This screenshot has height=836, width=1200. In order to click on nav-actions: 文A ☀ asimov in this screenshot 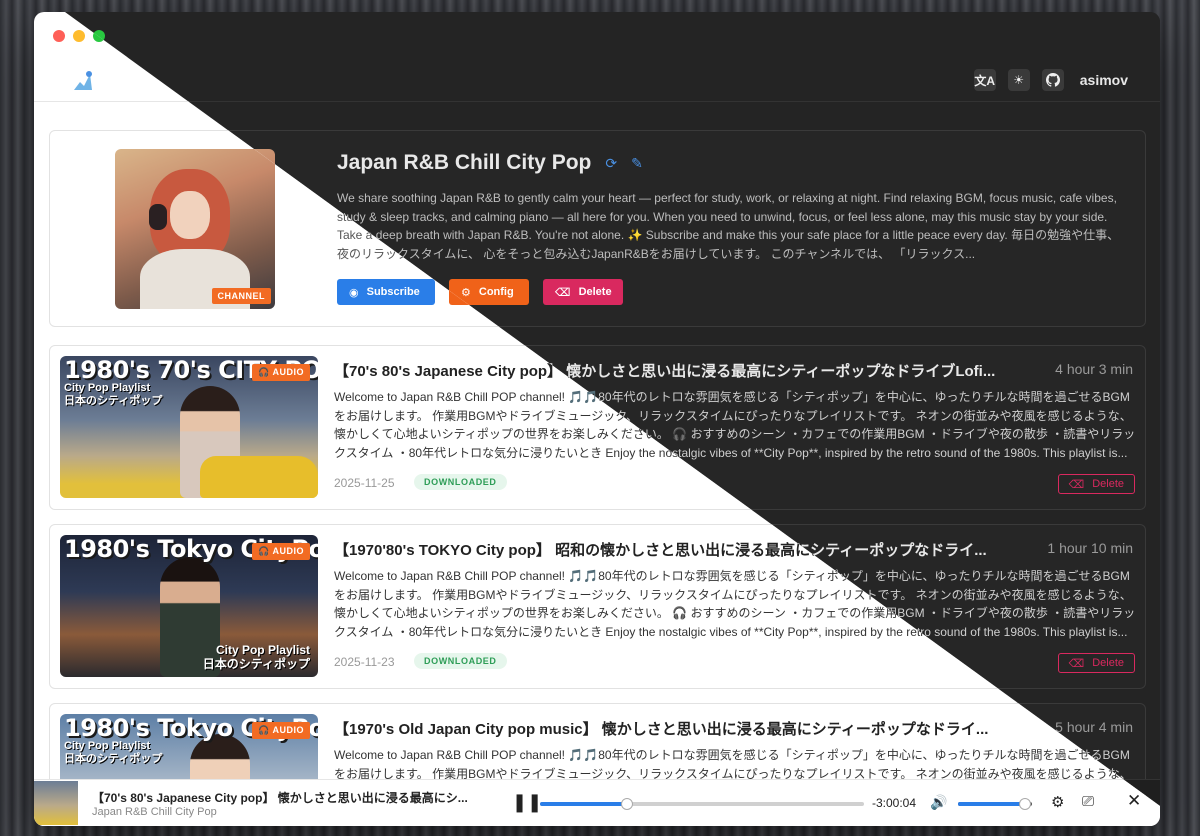, I will do `click(1050, 80)`.